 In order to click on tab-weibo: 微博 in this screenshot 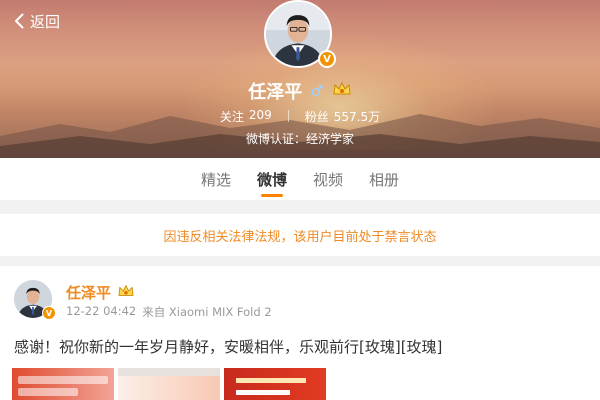, I will do `click(272, 179)`.